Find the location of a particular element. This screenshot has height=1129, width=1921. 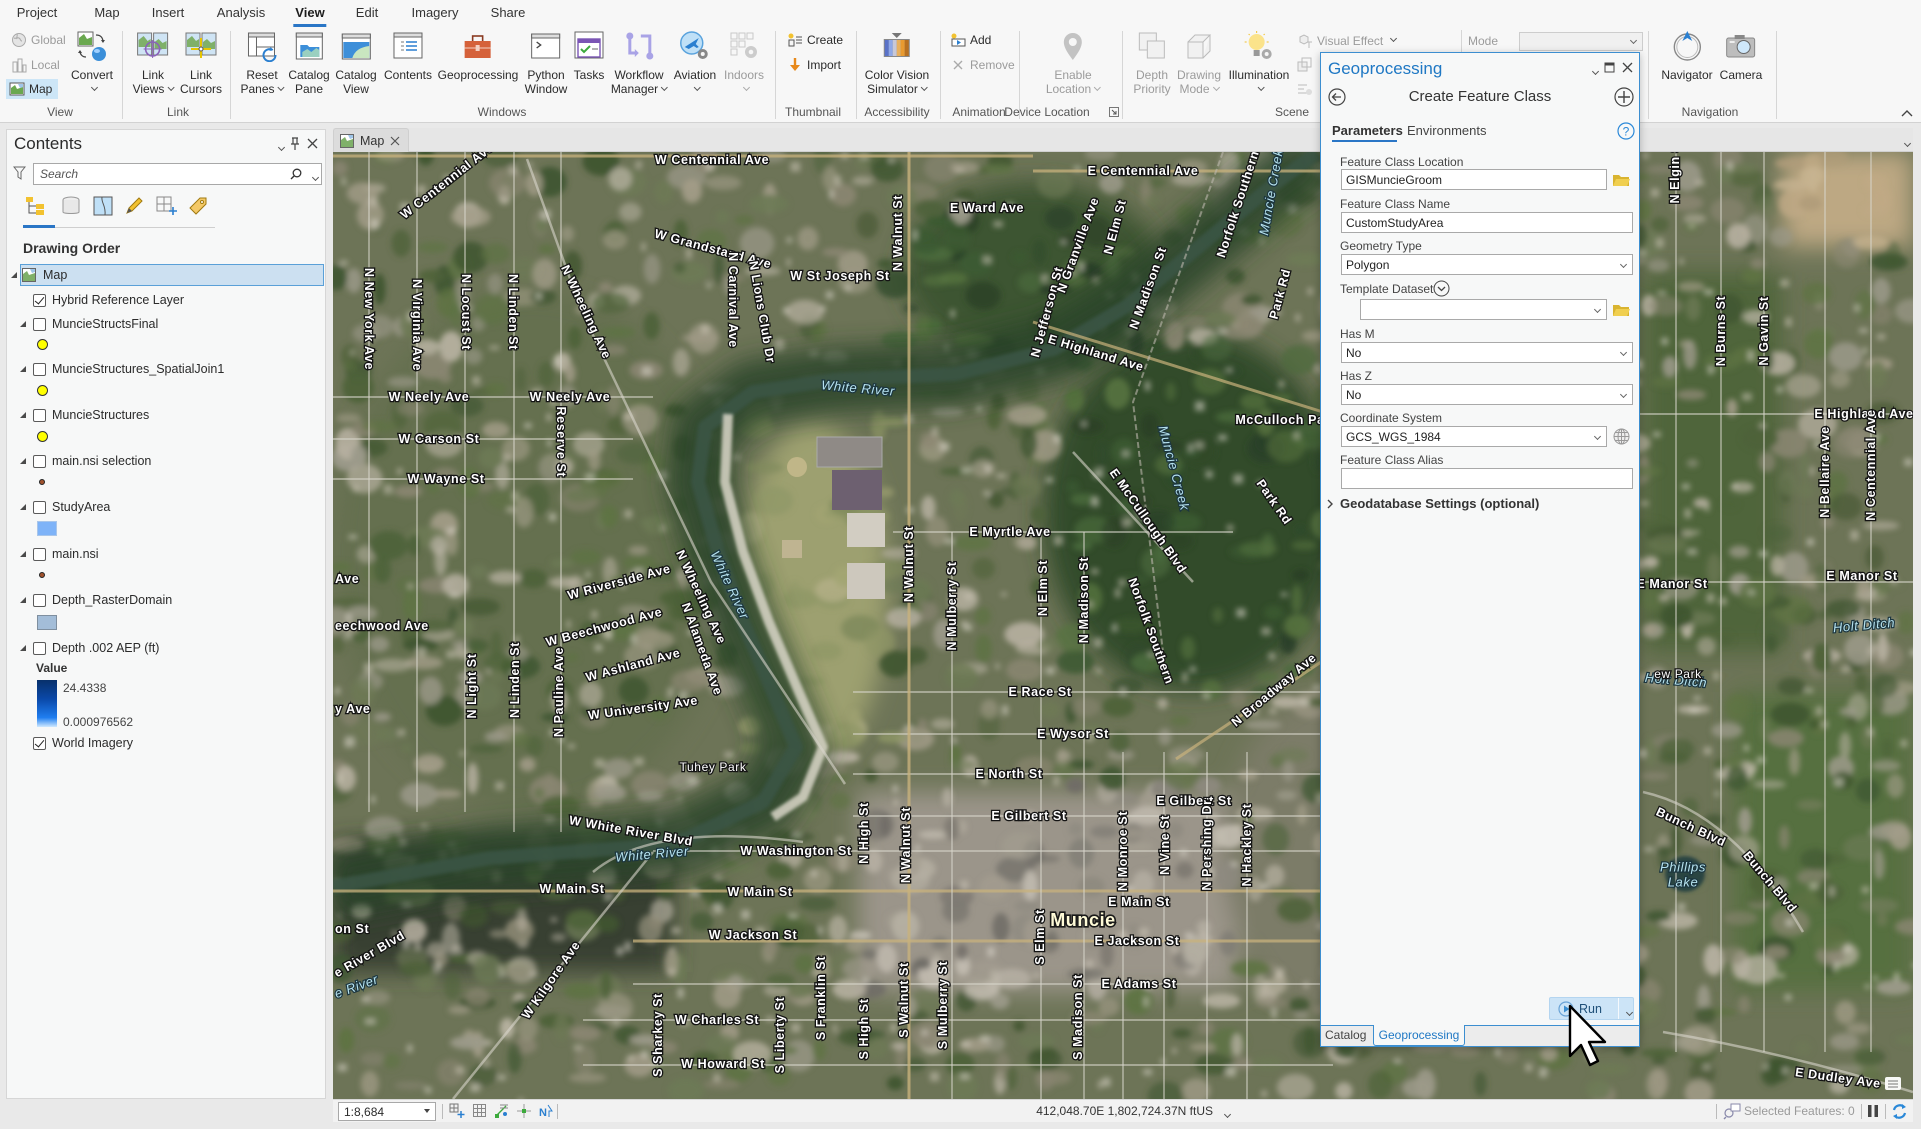

list-by-editing-icon is located at coordinates (134, 206).